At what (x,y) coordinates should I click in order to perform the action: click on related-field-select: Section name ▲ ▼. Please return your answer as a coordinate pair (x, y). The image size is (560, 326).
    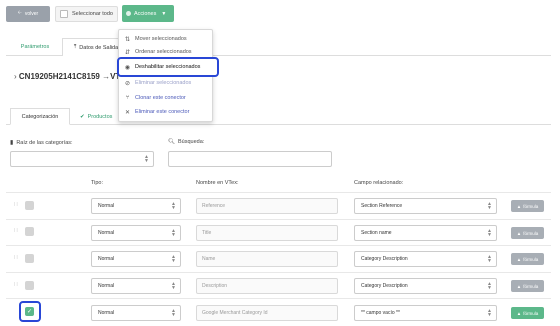
    Looking at the image, I should click on (425, 233).